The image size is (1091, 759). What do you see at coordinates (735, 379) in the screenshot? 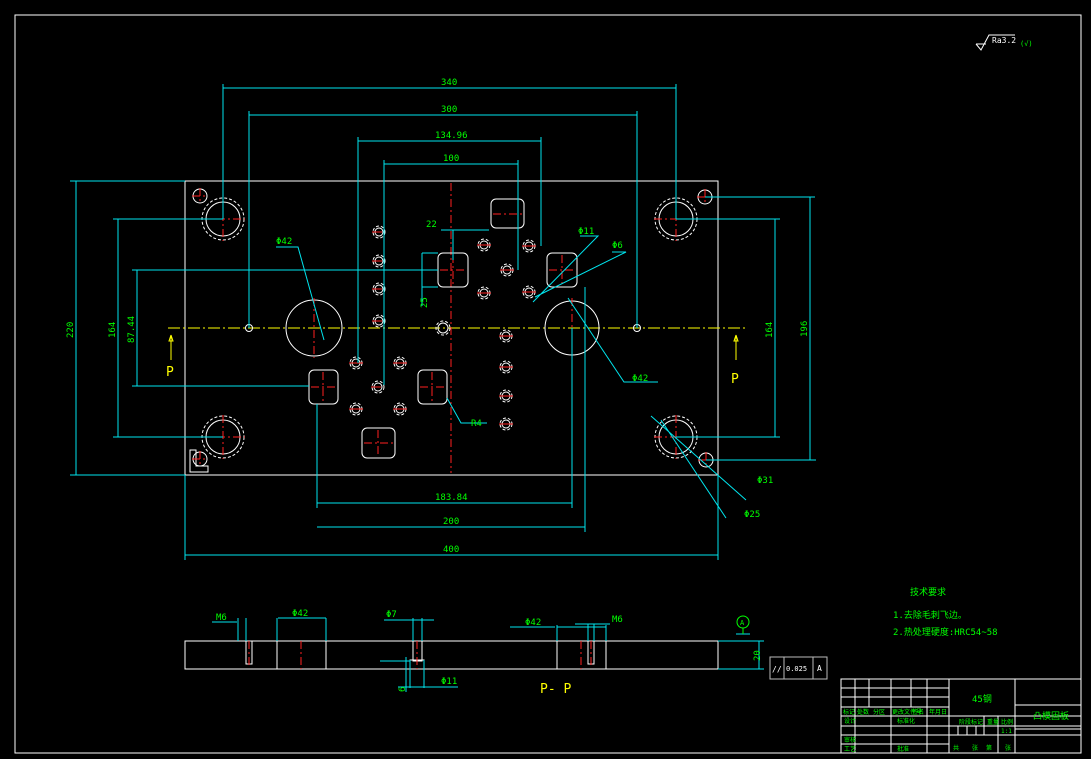
I see `section-mark-right: P` at bounding box center [735, 379].